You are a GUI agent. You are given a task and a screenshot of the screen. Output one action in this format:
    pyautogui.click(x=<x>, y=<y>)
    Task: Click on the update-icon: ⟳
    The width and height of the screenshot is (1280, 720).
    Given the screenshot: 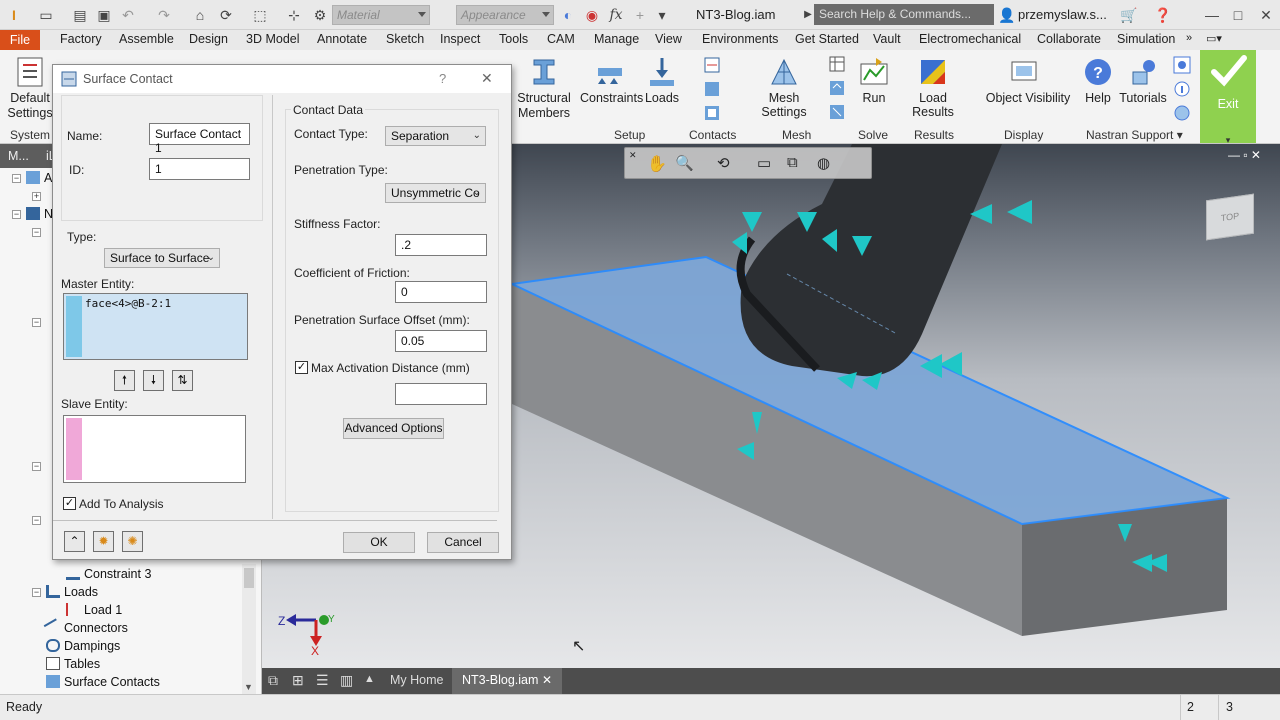 What is the action you would take?
    pyautogui.click(x=226, y=15)
    